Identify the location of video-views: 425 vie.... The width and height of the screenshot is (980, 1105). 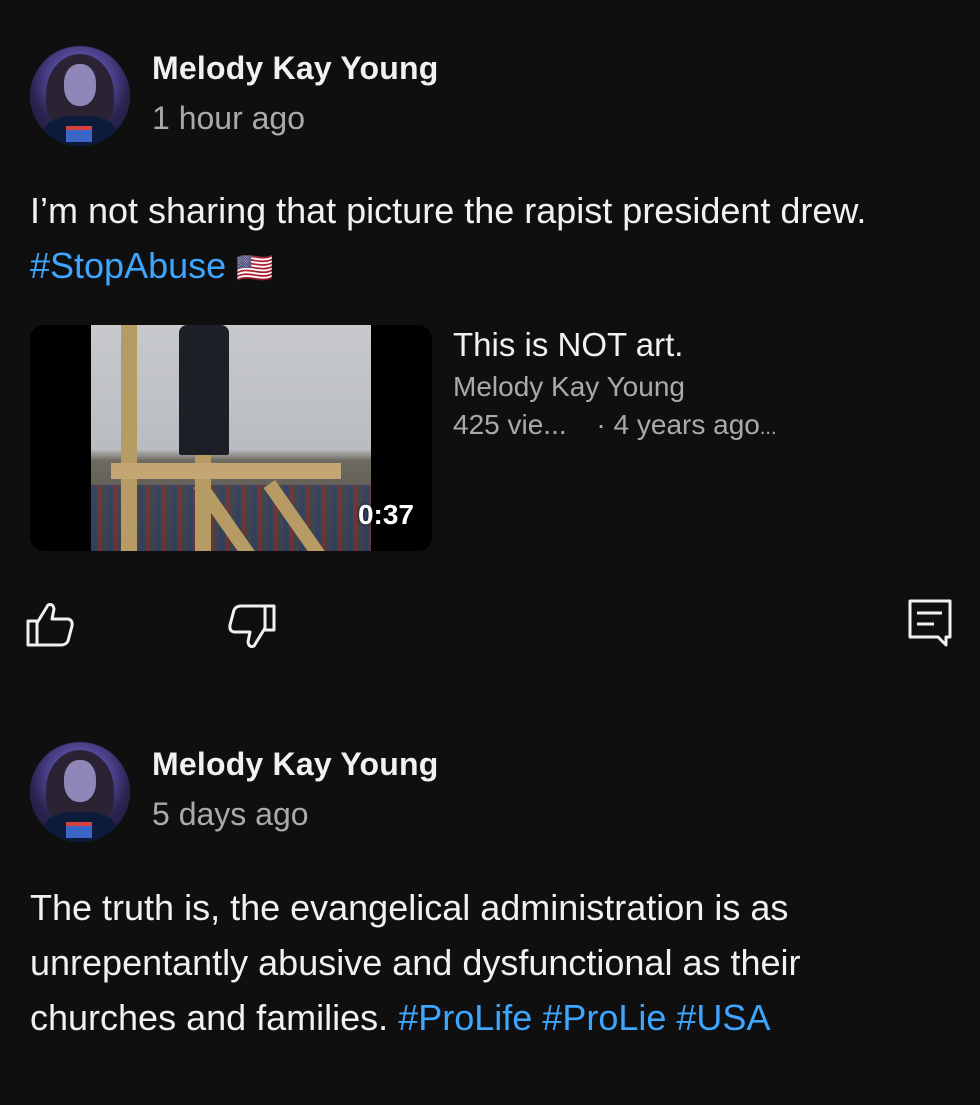
(510, 424).